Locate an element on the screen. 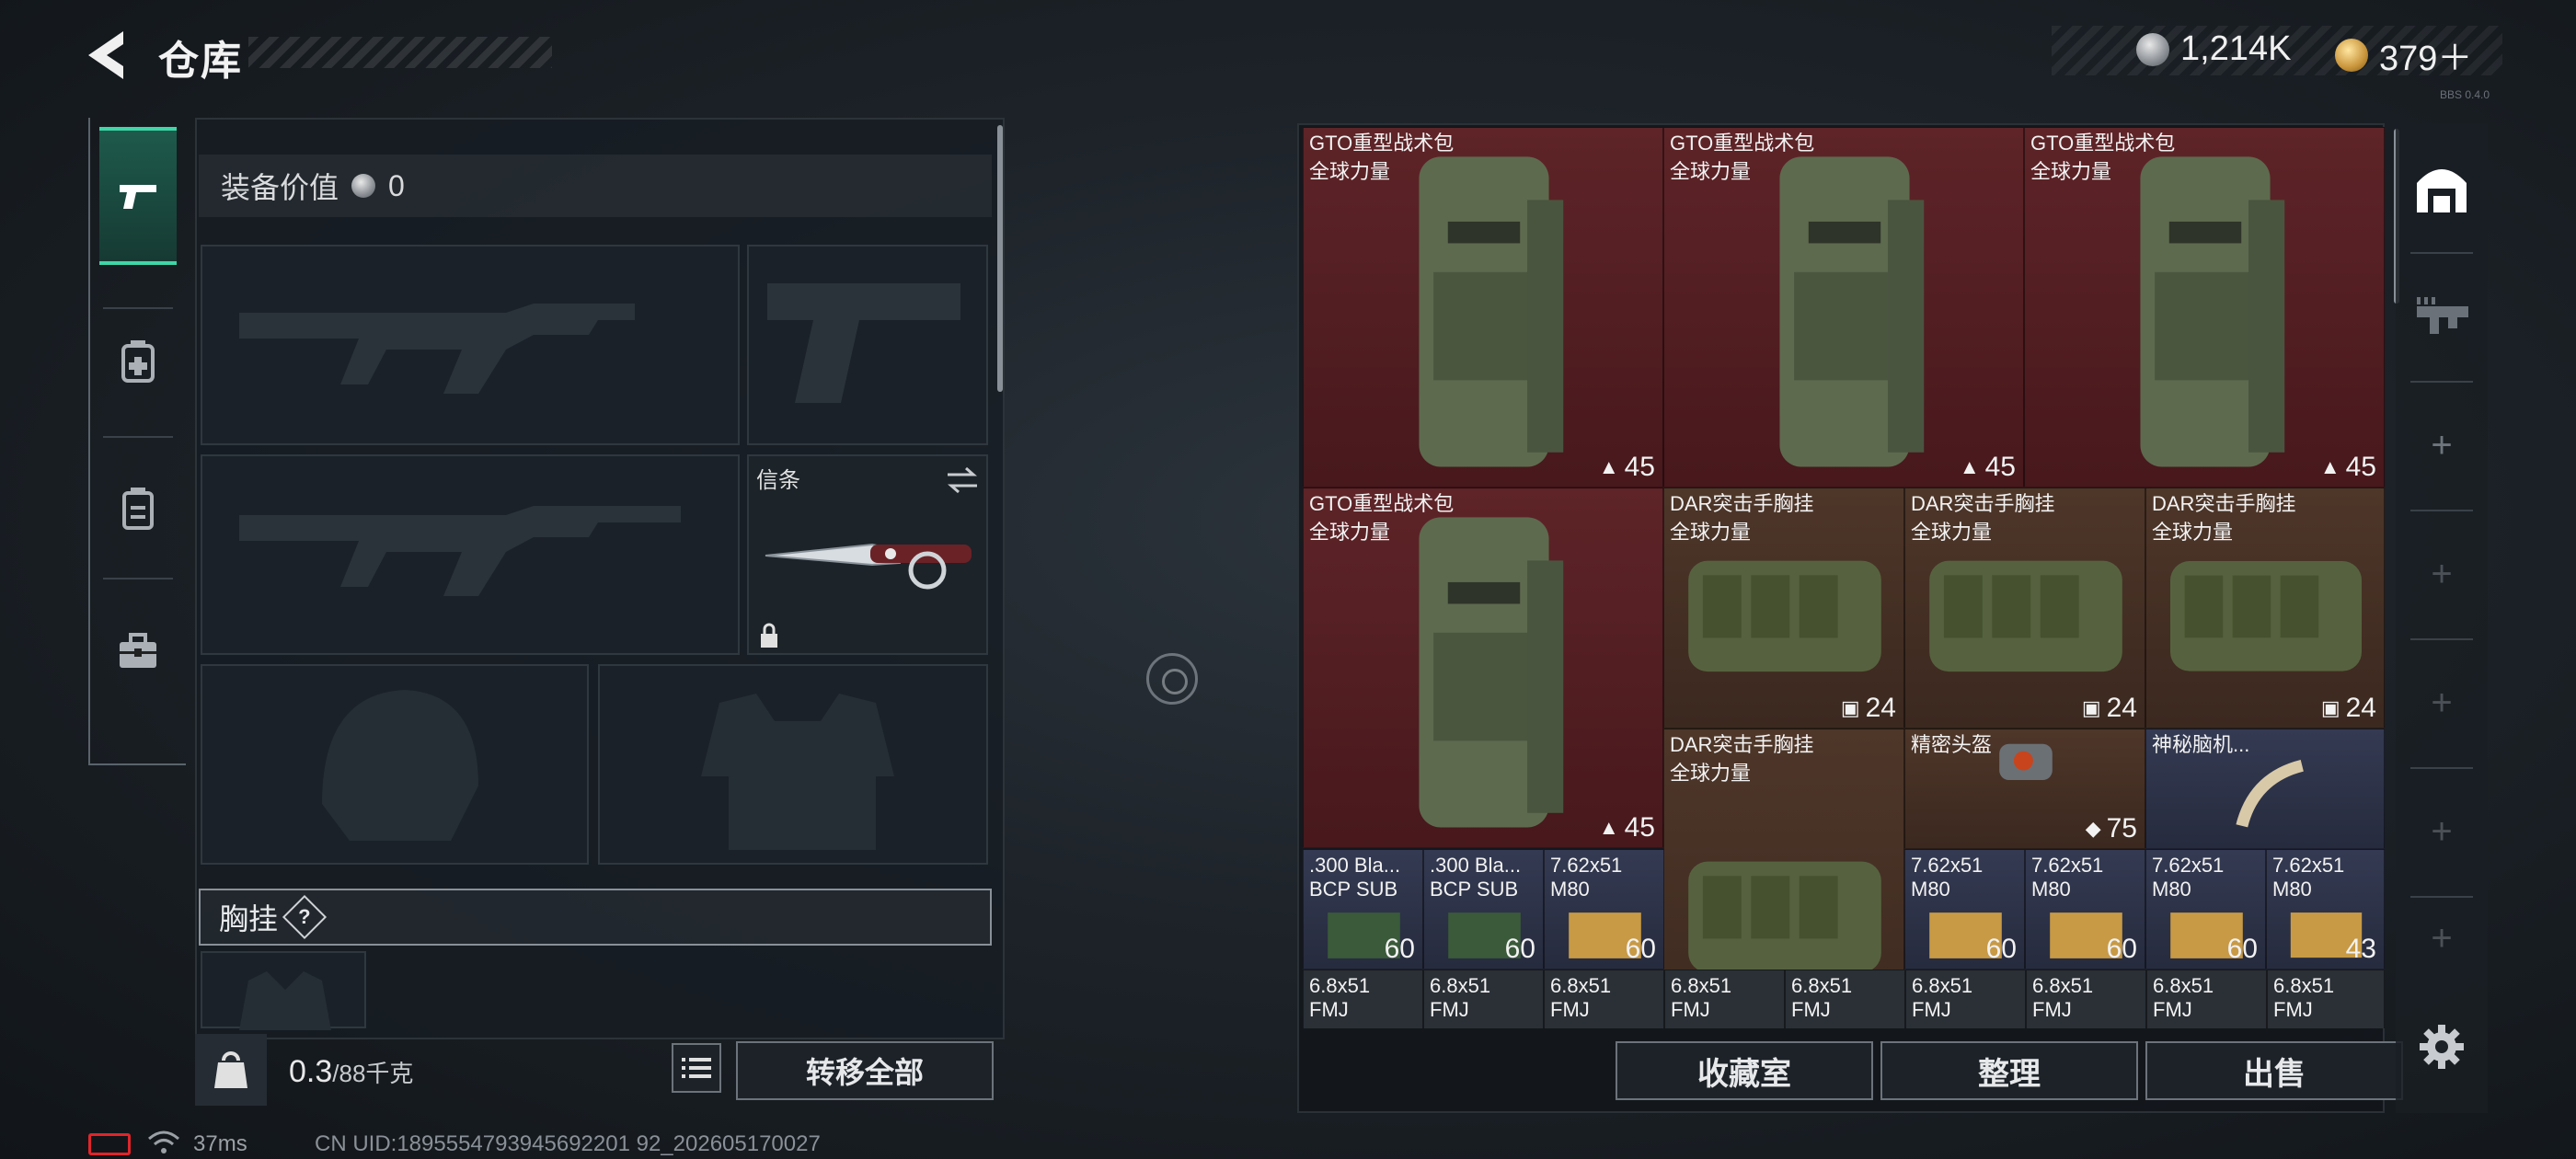  chest-rig-slot is located at coordinates (283, 990).